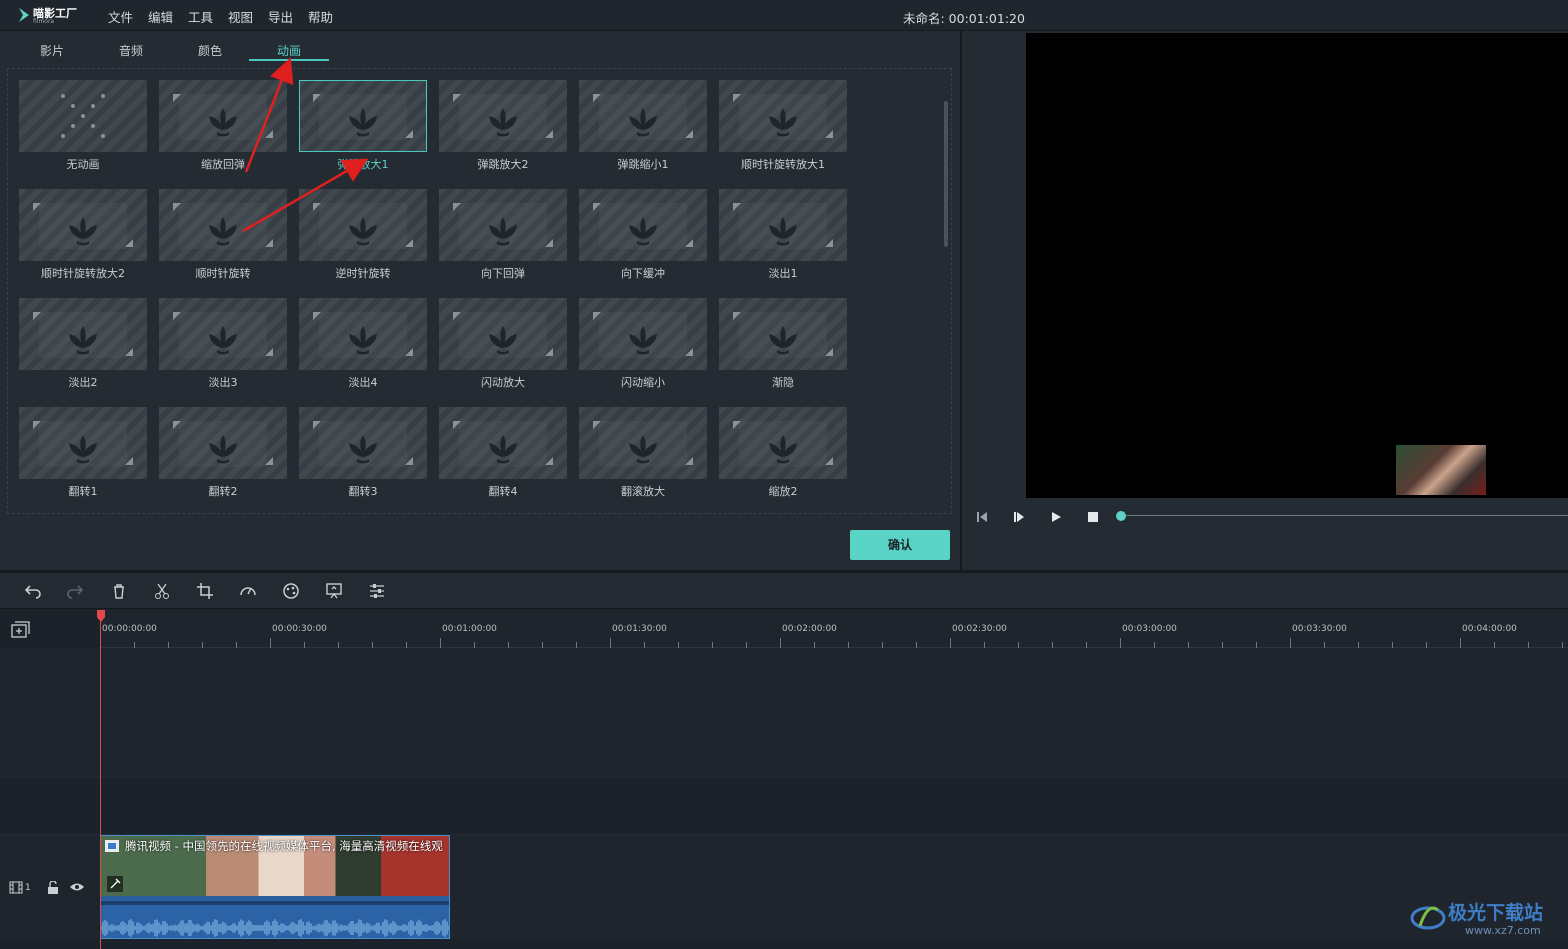 This screenshot has width=1568, height=949. I want to click on adjust-icon, so click(377, 591).